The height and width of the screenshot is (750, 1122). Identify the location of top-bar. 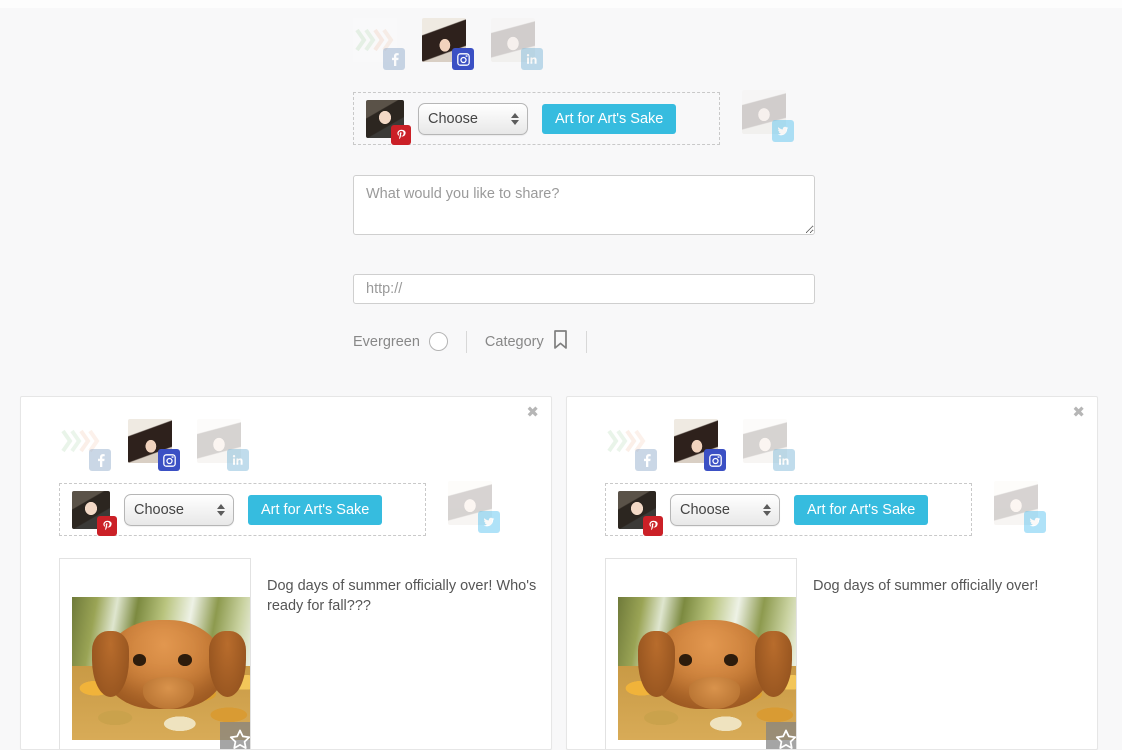
(561, 4).